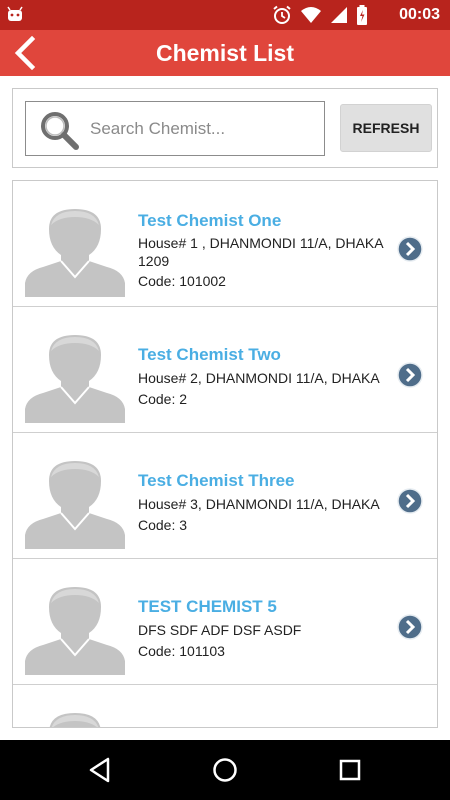  I want to click on back-triangle-icon, so click(100, 770).